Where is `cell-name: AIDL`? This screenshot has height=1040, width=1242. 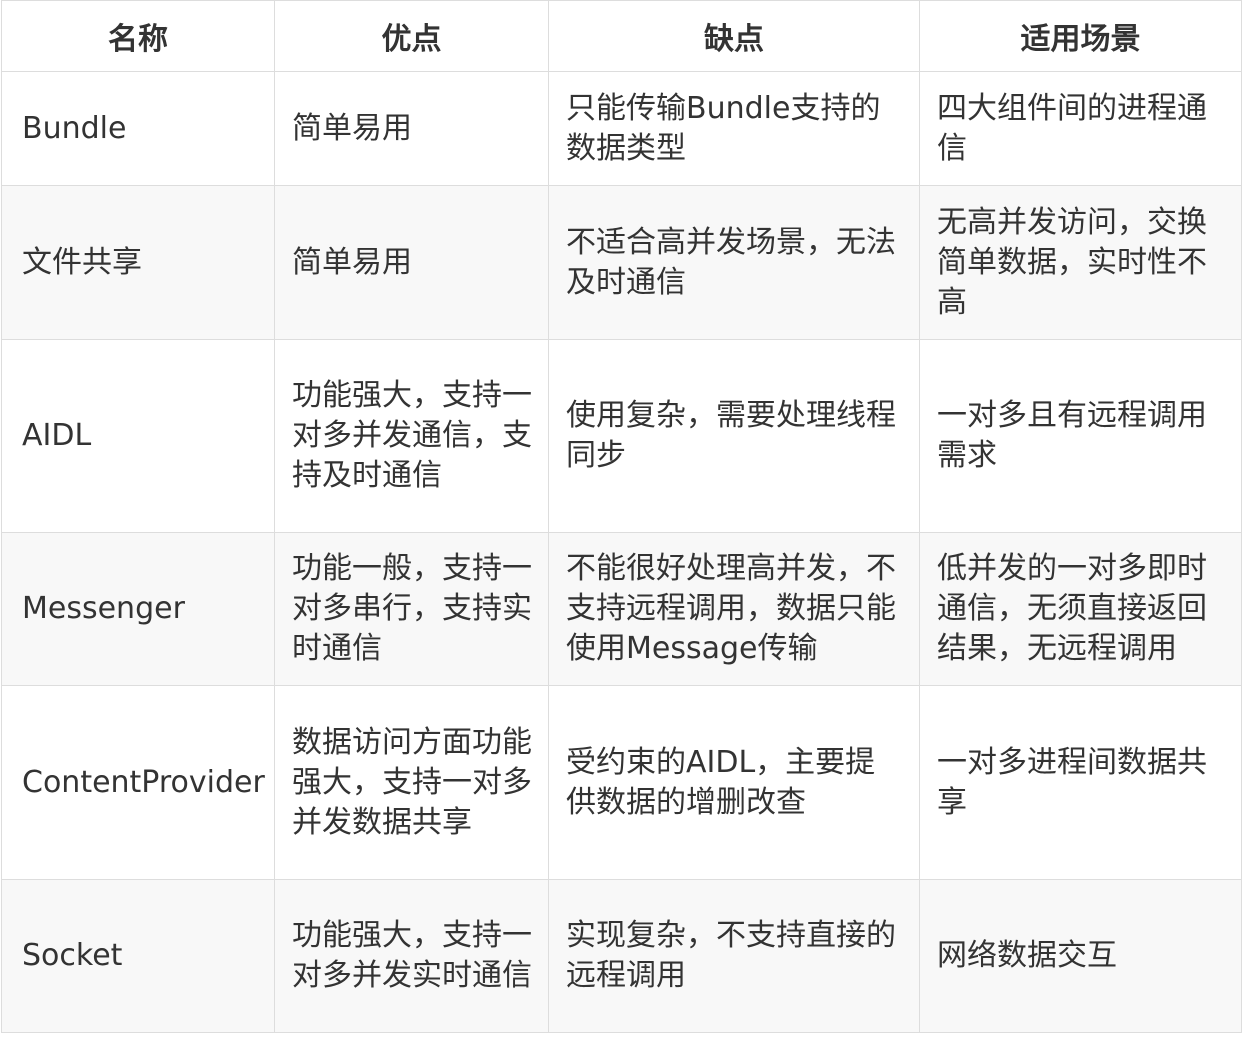
cell-name: AIDL is located at coordinates (138, 436).